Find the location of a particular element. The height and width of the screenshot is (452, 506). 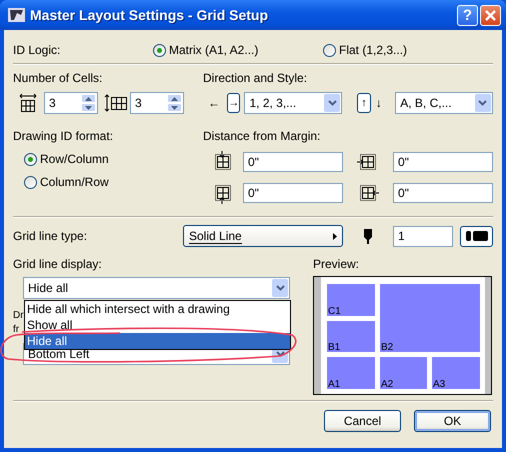

label-fragment: Dr is located at coordinates (18, 316).